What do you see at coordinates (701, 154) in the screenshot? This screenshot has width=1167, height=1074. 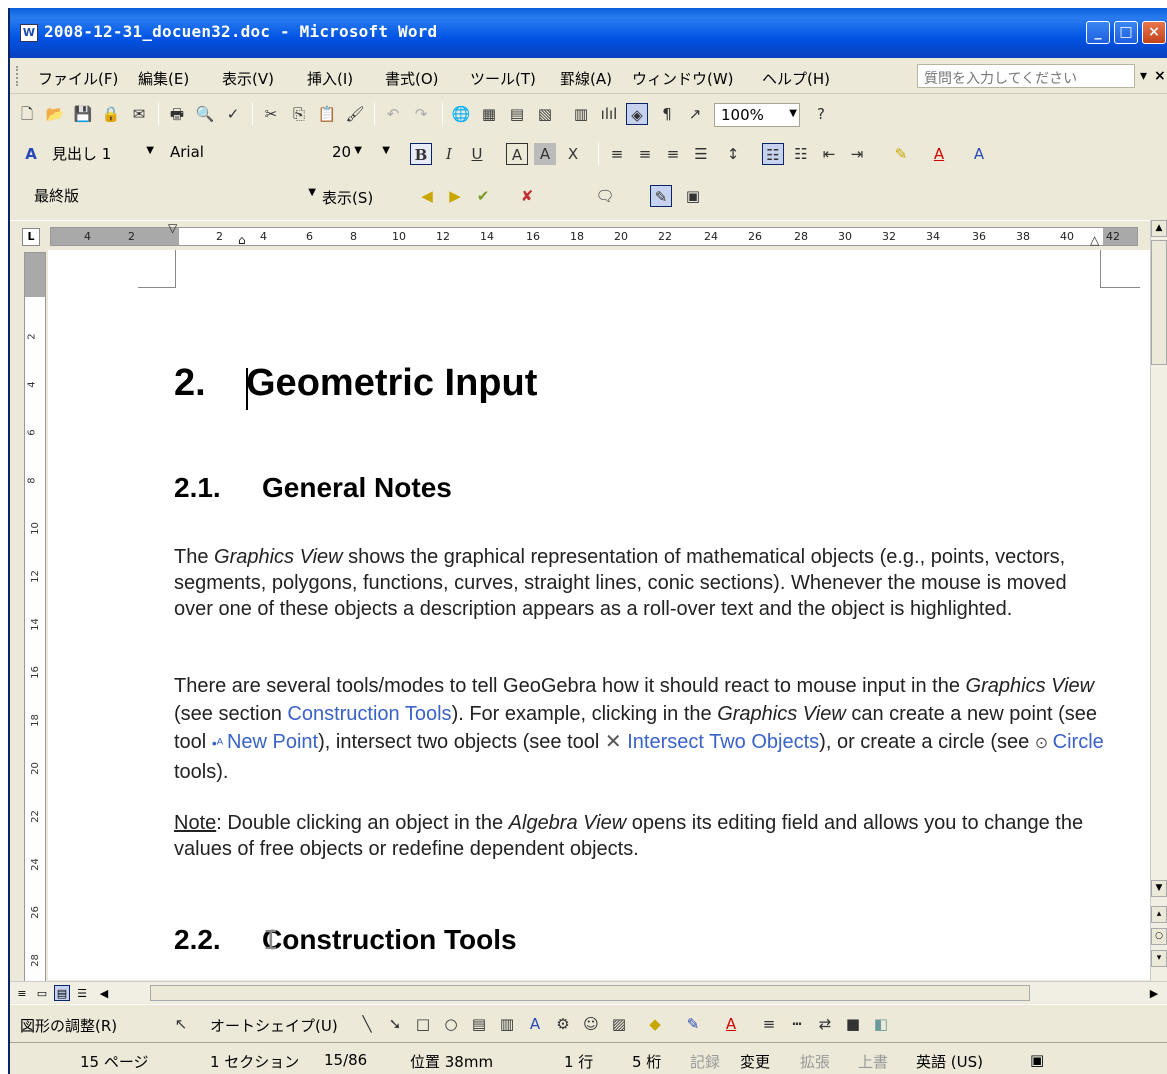 I see `distributed-icon: ☰` at bounding box center [701, 154].